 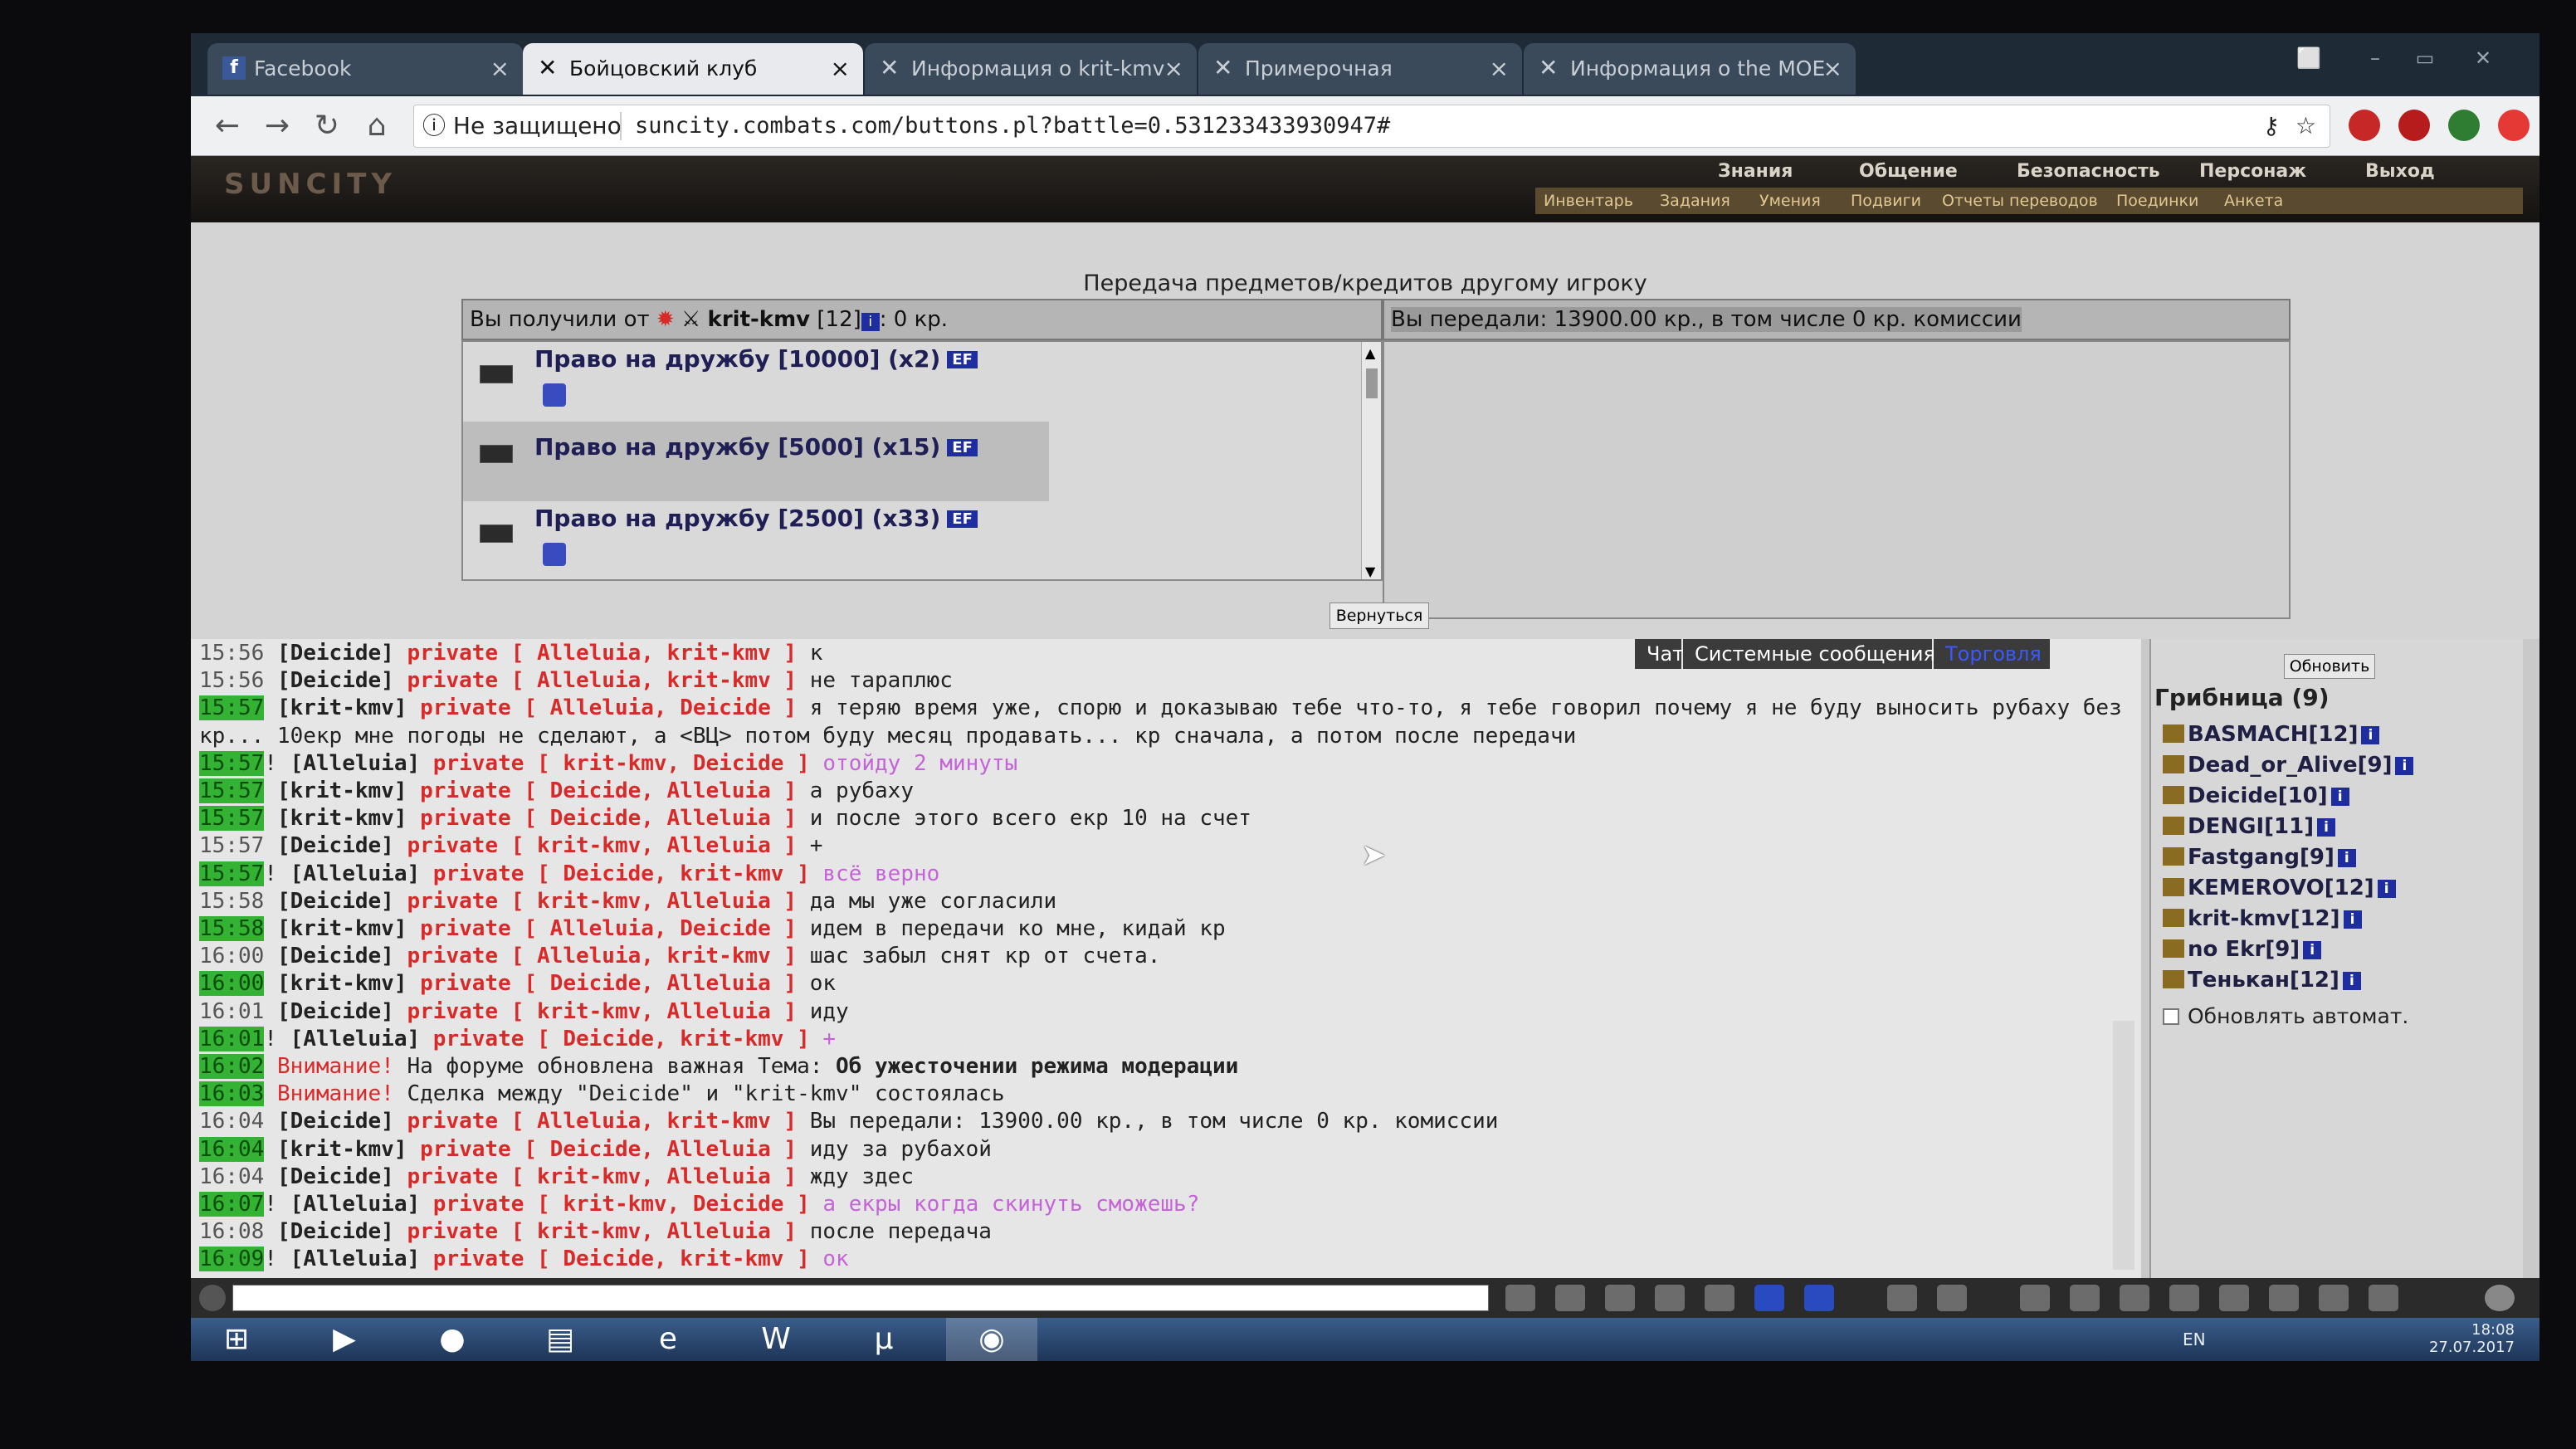 I want to click on map-icon, so click(x=2234, y=1298).